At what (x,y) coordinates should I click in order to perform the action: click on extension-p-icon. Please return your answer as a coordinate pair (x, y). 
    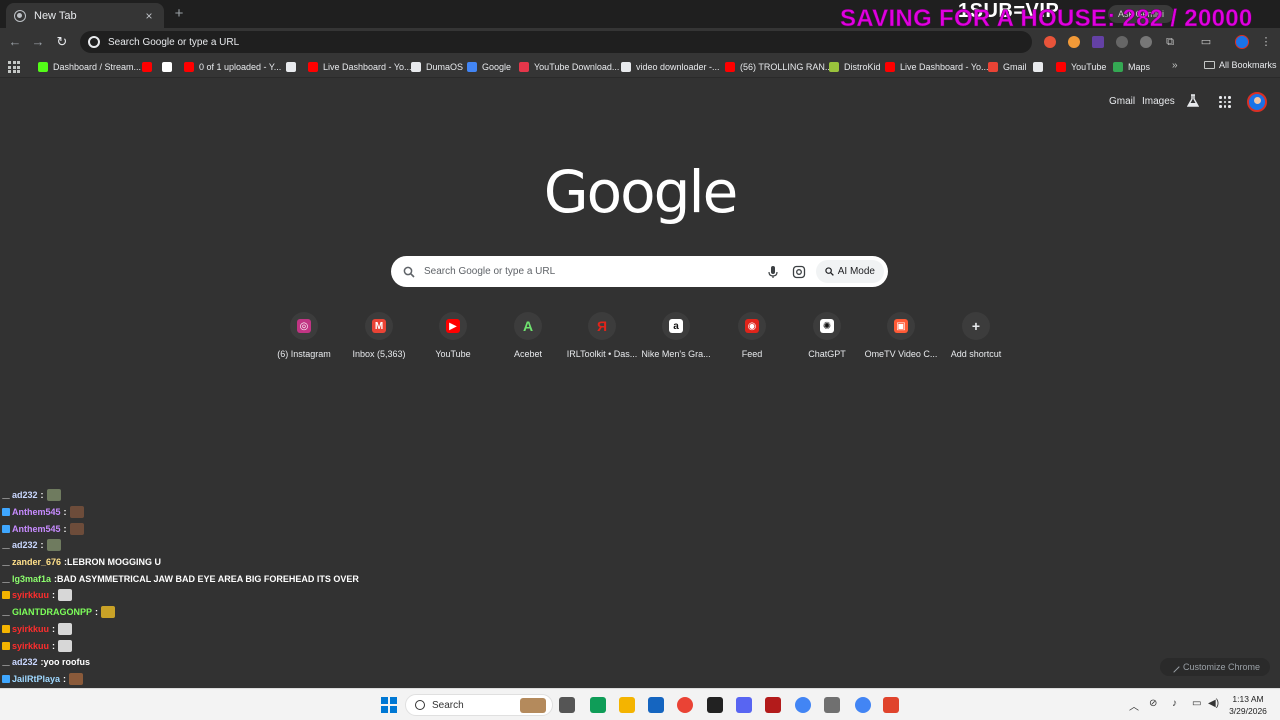
    Looking at the image, I should click on (1098, 42).